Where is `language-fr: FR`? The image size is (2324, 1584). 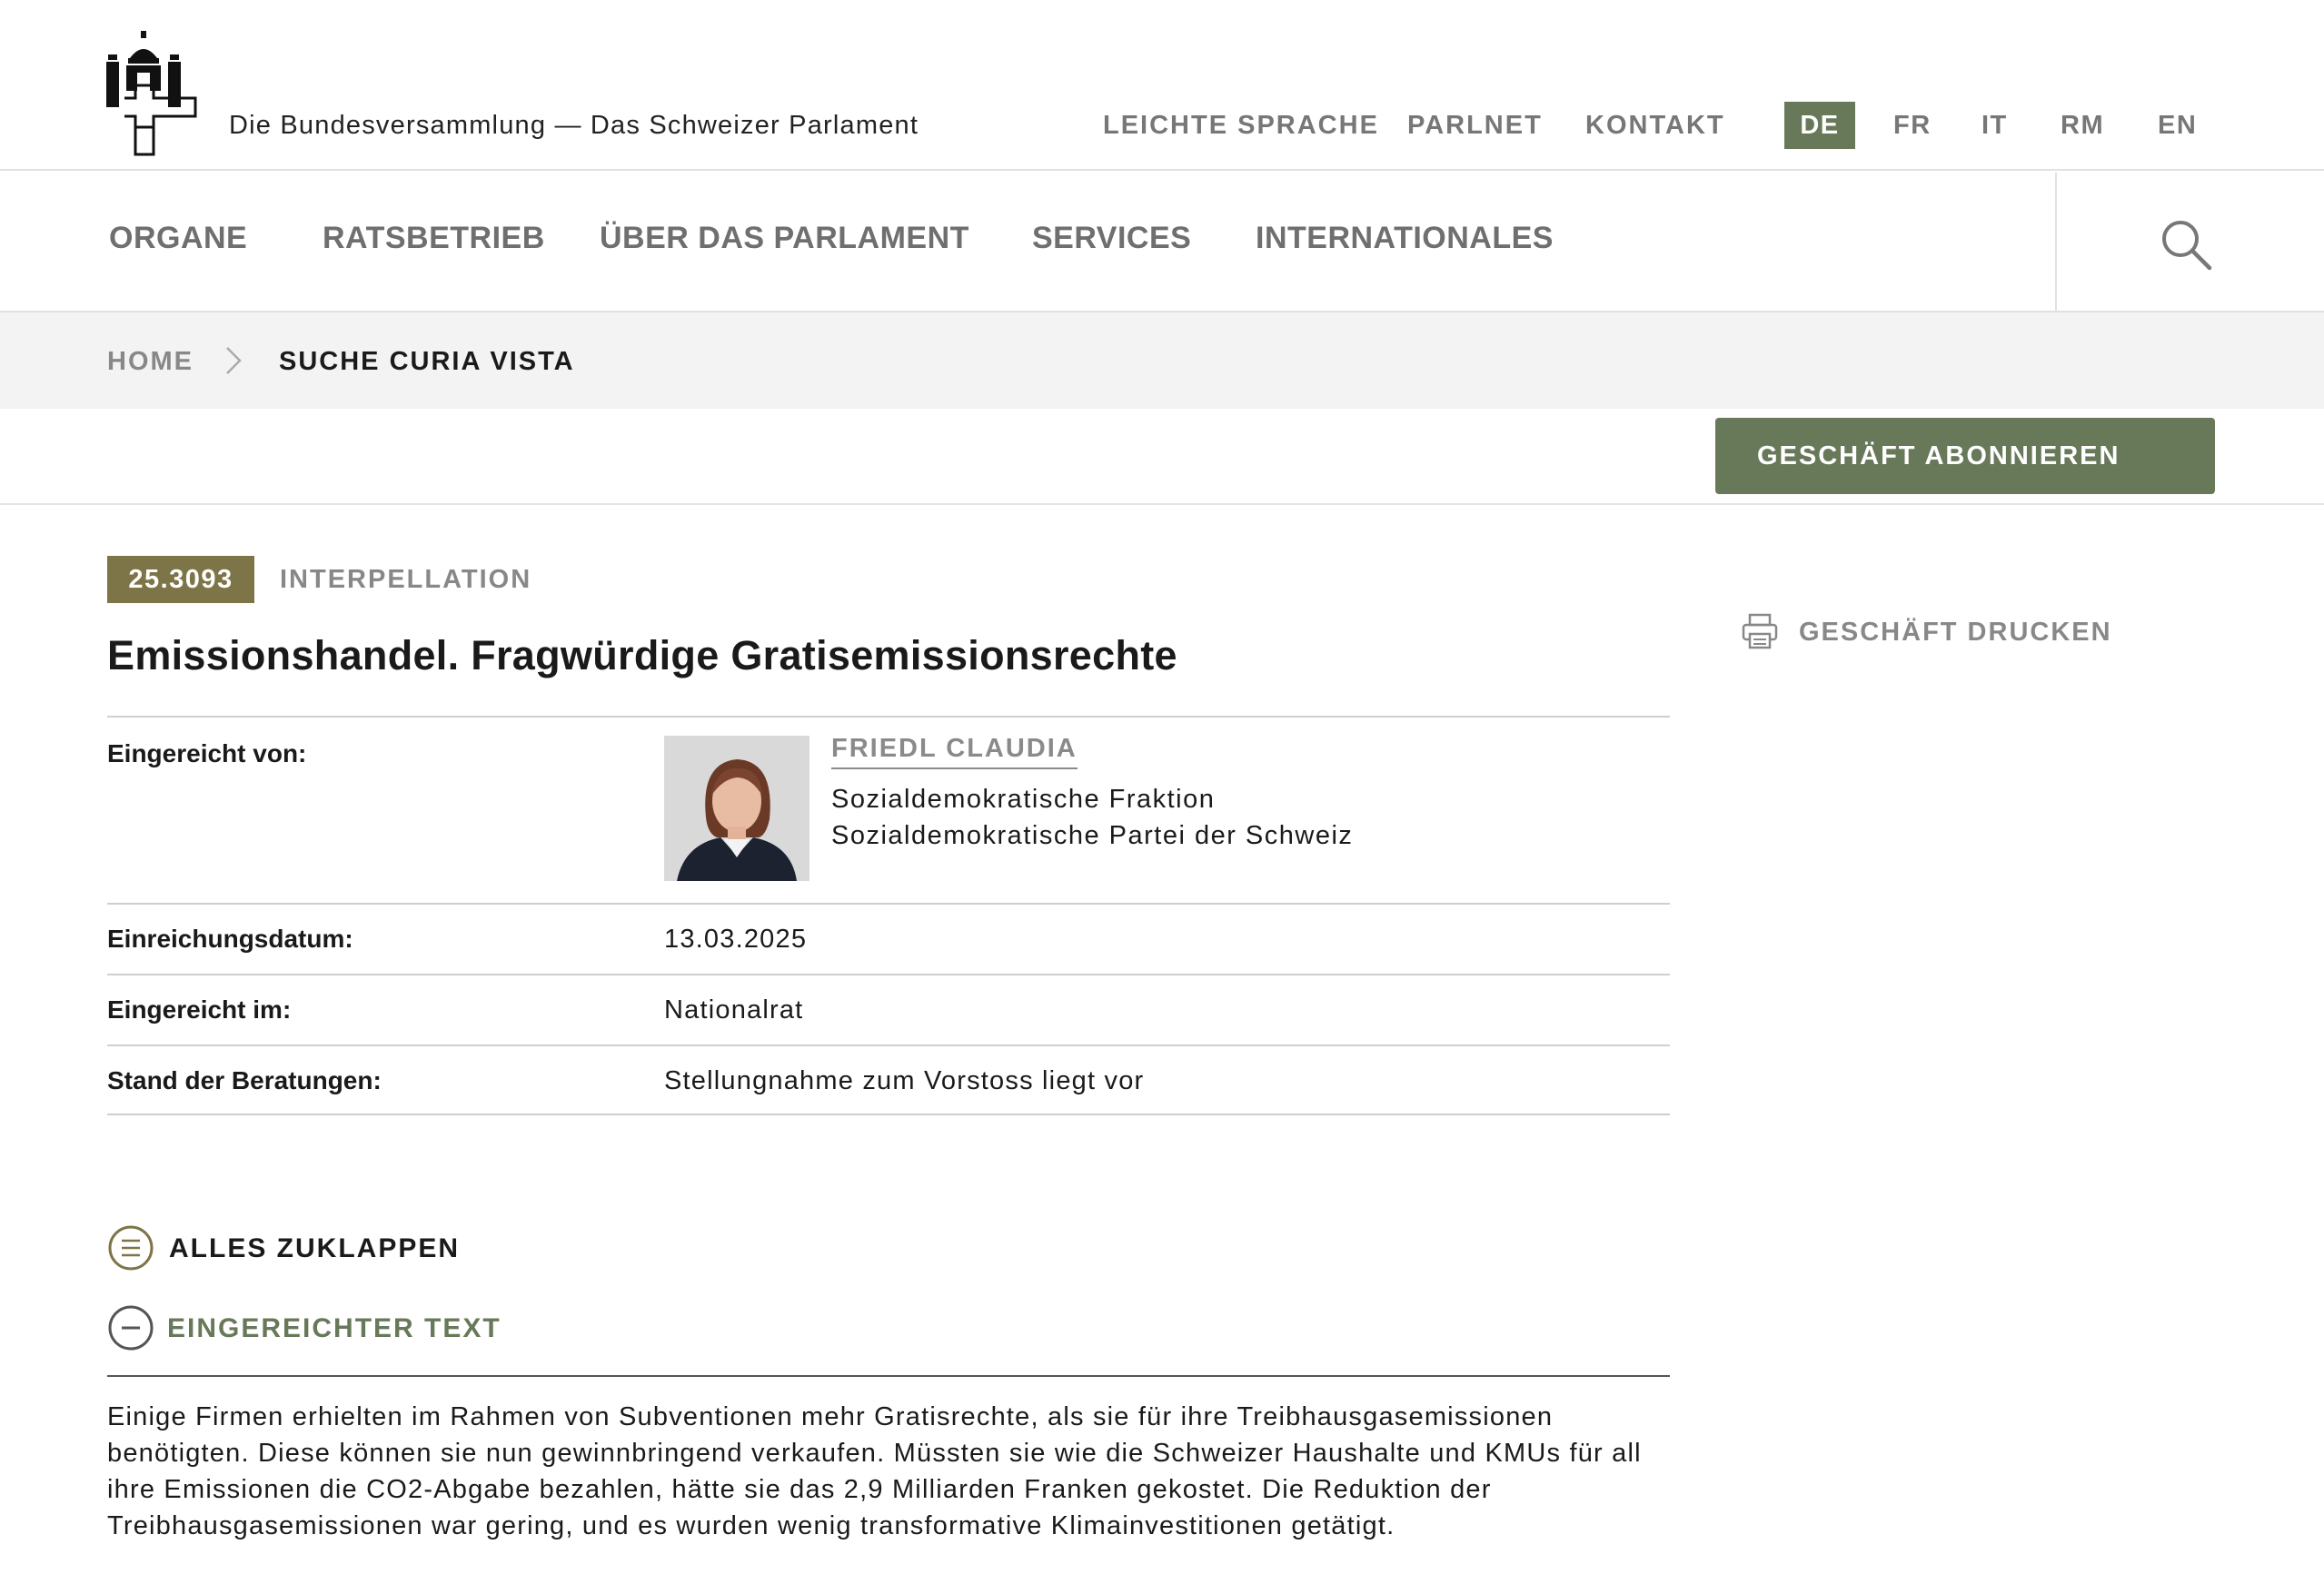
language-fr: FR is located at coordinates (1913, 126).